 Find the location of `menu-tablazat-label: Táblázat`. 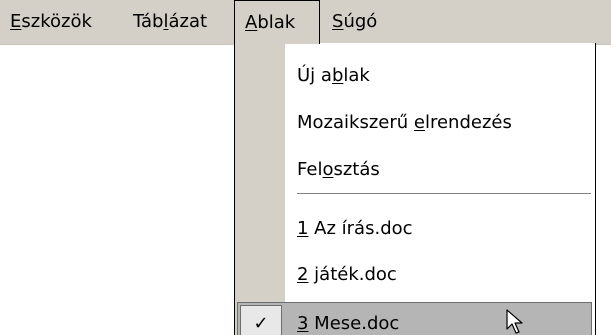

menu-tablazat-label: Táblázat is located at coordinates (170, 21).